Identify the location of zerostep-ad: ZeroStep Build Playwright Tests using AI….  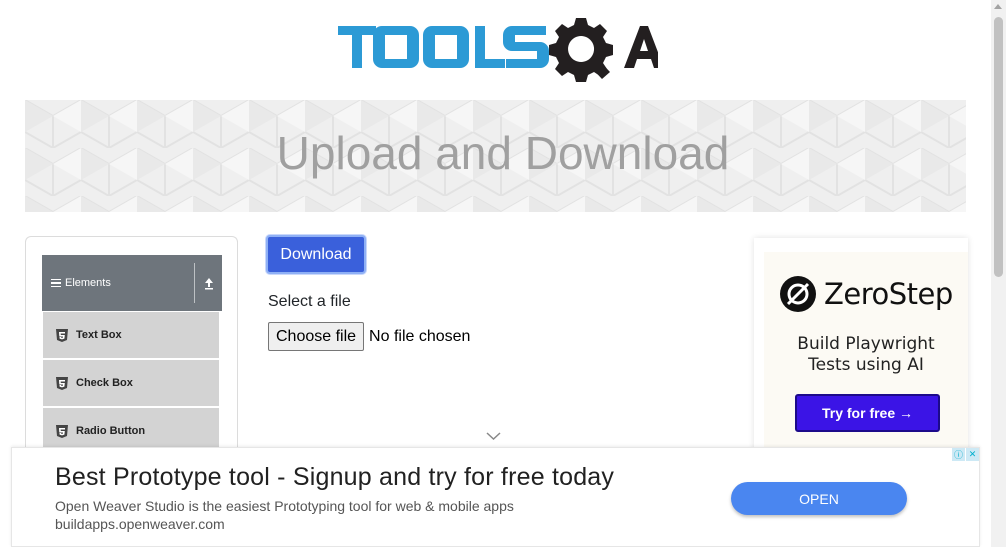
(861, 348).